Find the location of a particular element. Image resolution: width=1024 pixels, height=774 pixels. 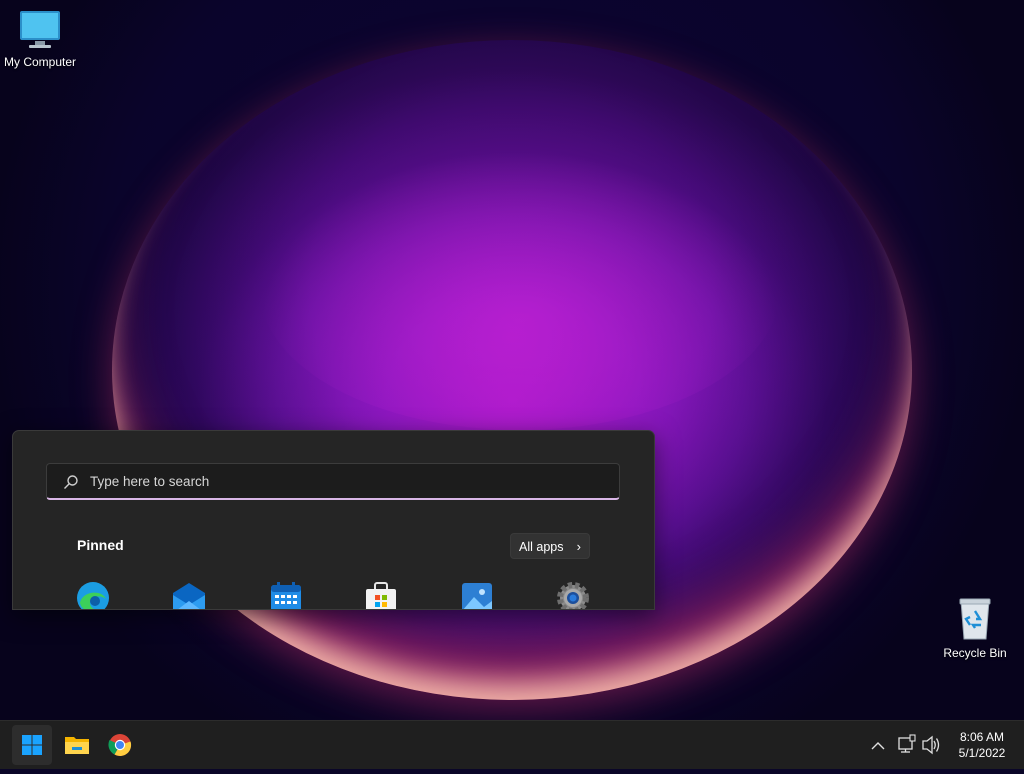

desktop-icon-recycle-bin: Recycle Bin is located at coordinates (975, 628).